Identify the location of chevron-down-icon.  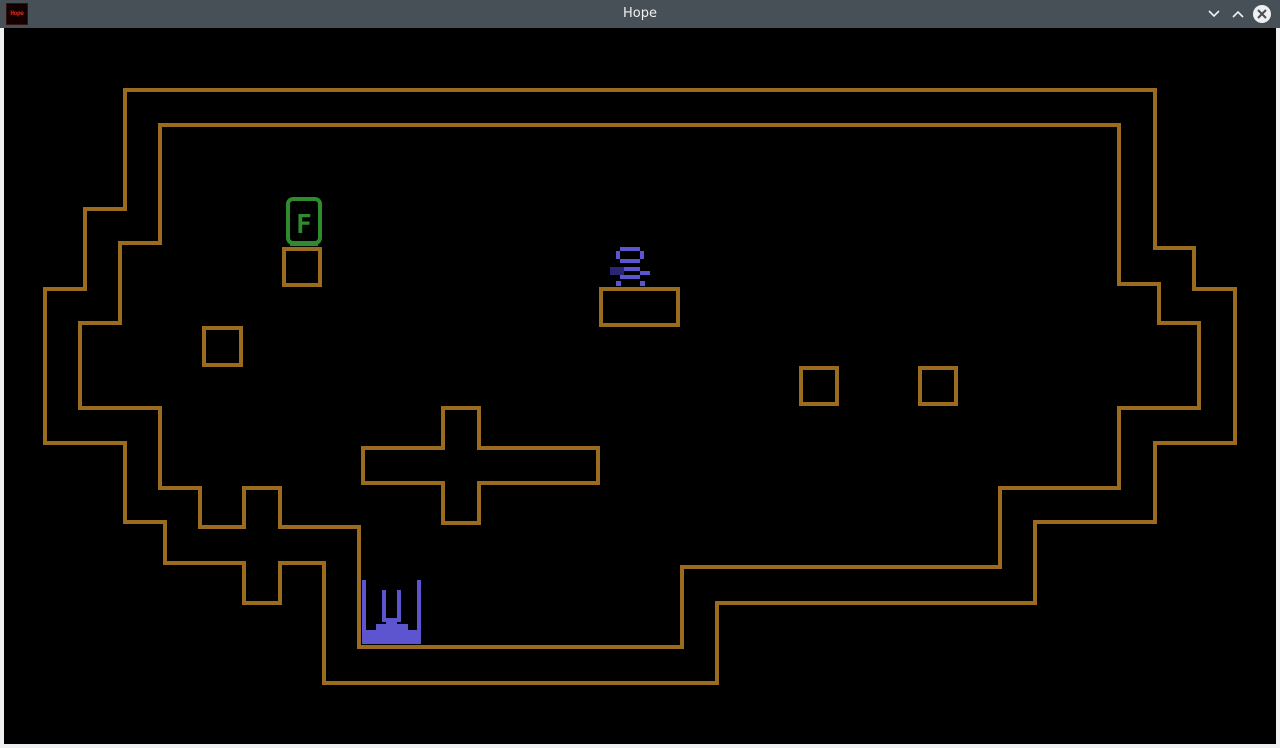
(1214, 14).